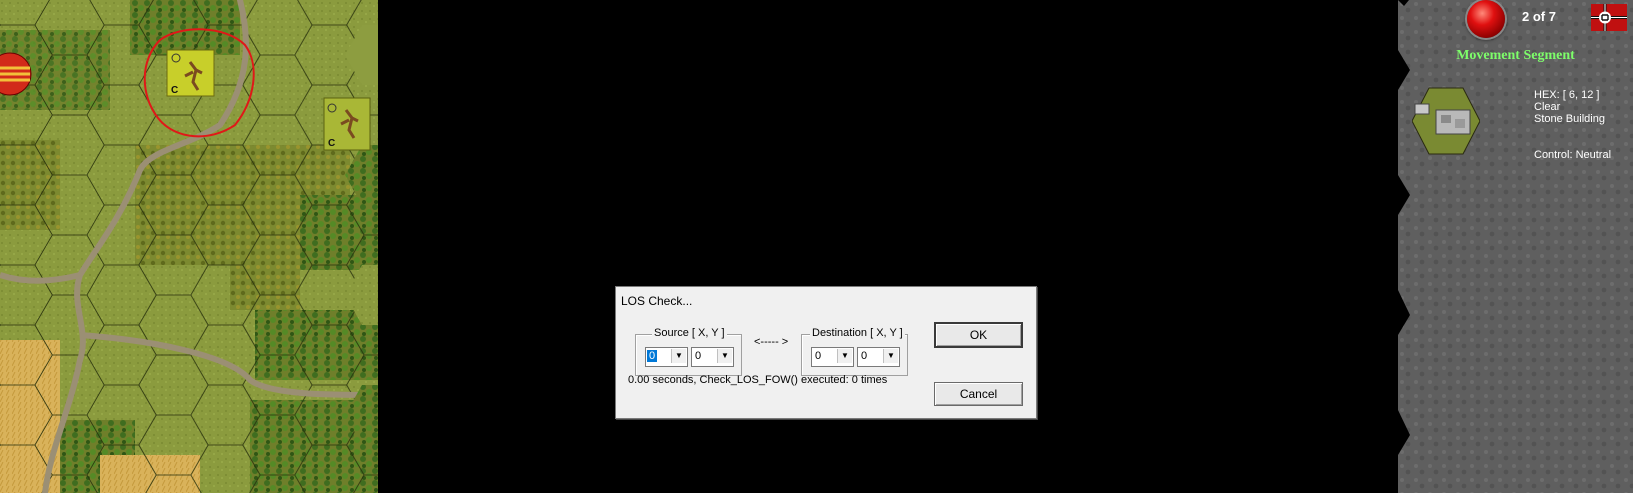 The width and height of the screenshot is (1633, 493). I want to click on cancel-button: Cancel, so click(978, 394).